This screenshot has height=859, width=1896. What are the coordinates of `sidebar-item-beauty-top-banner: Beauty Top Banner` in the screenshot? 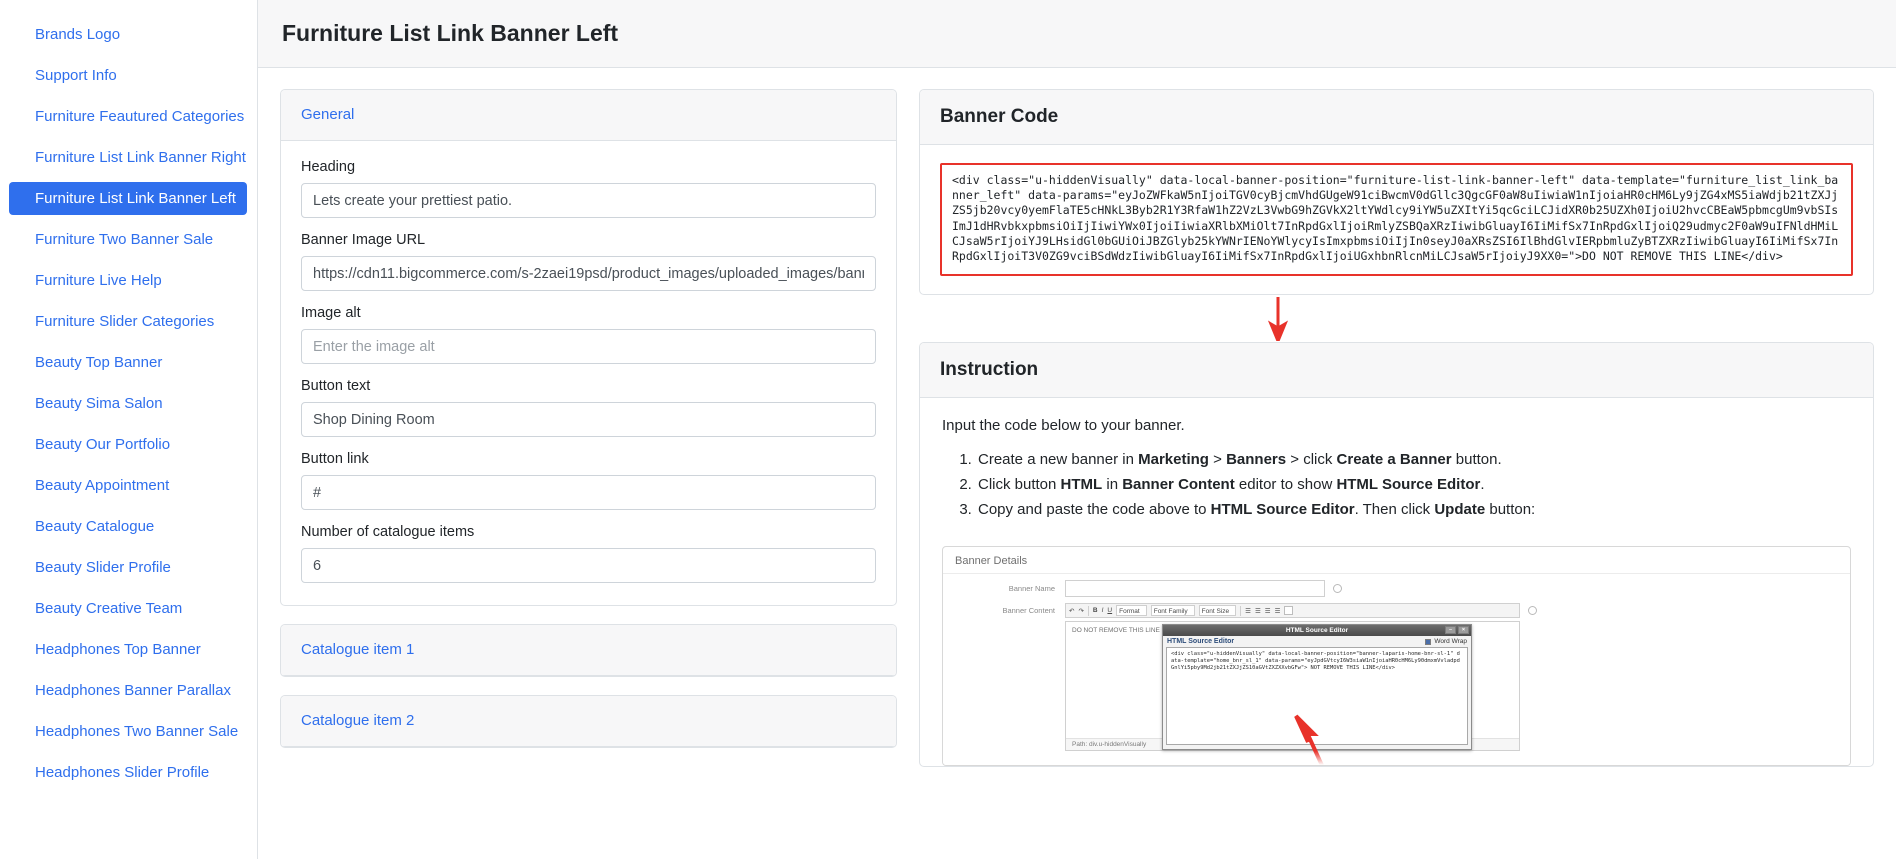 It's located at (128, 362).